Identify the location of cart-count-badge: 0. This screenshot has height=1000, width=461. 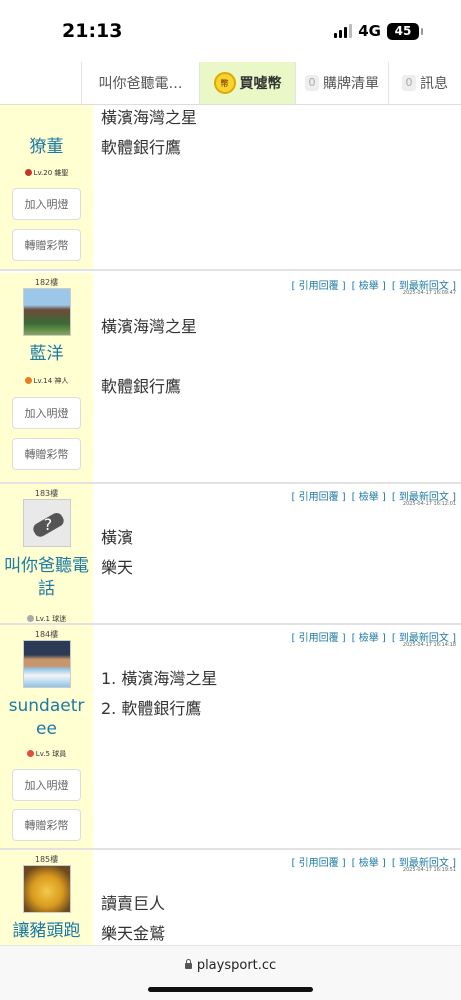
(312, 83).